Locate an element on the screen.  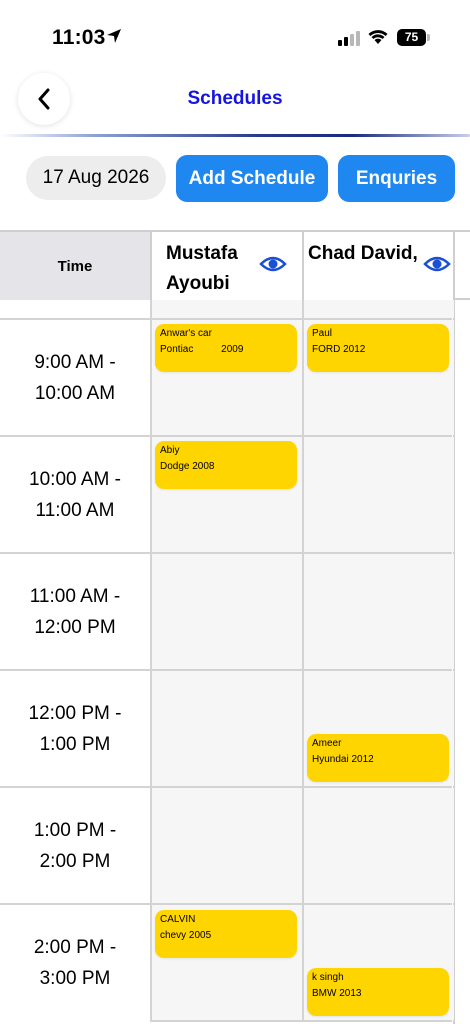
time-slot-label: 12:00 PM -1:00 PM is located at coordinates (75, 728).